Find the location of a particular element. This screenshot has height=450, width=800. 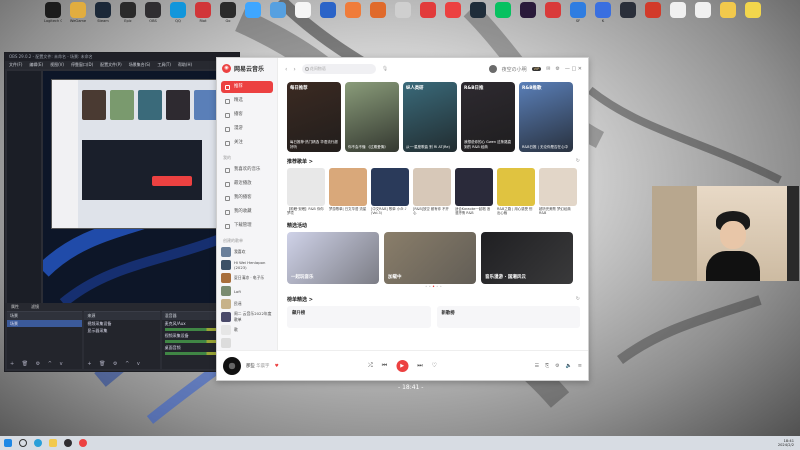

featured-card: 加载中 is located at coordinates (430, 258).